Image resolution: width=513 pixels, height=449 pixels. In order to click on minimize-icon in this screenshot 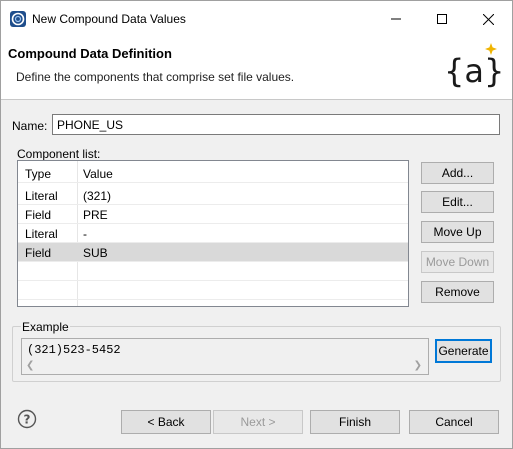, I will do `click(396, 19)`.